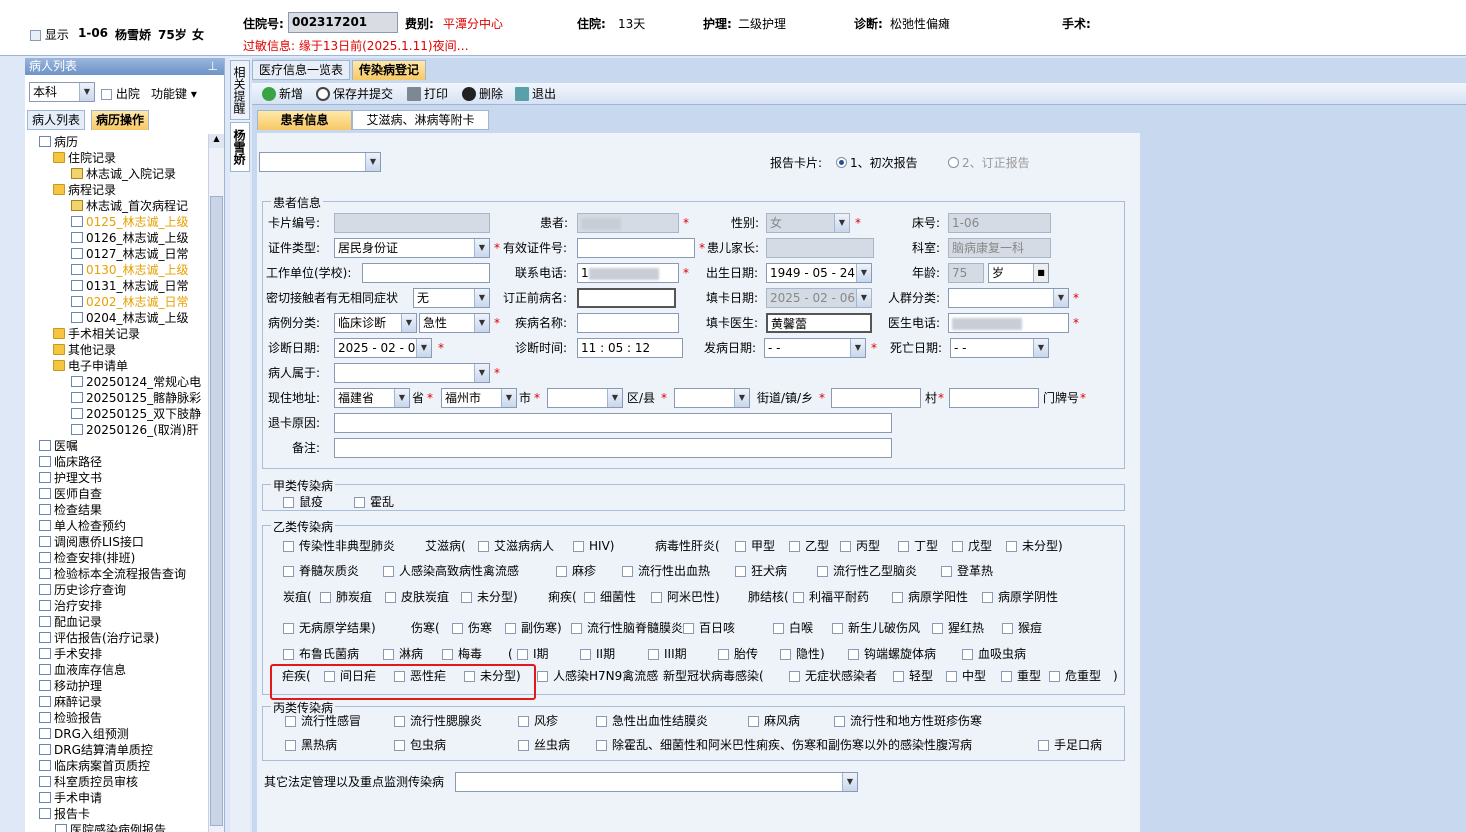 This screenshot has height=832, width=1466. Describe the element at coordinates (613, 448) in the screenshot. I see `note-field` at that location.